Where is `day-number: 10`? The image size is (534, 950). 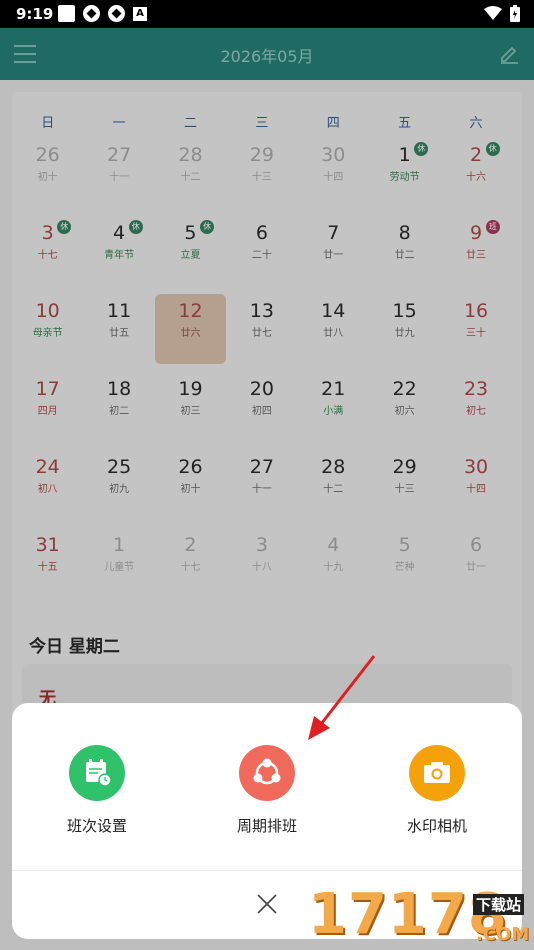 day-number: 10 is located at coordinates (47, 311).